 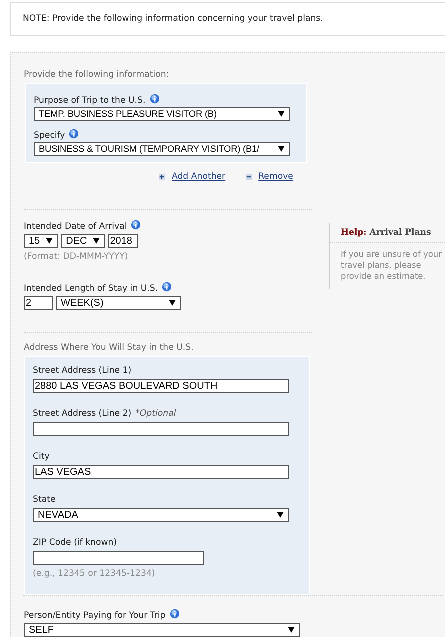 I want to click on help-label: Help:, so click(x=354, y=233).